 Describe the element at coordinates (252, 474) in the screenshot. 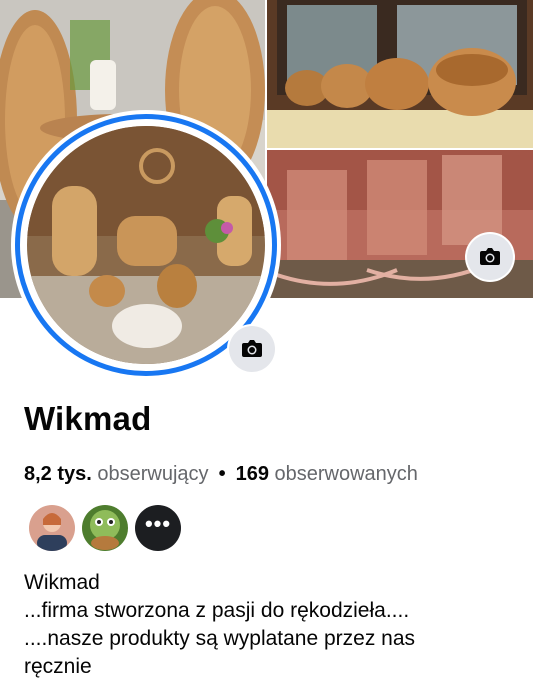

I see `following-count: 169` at that location.